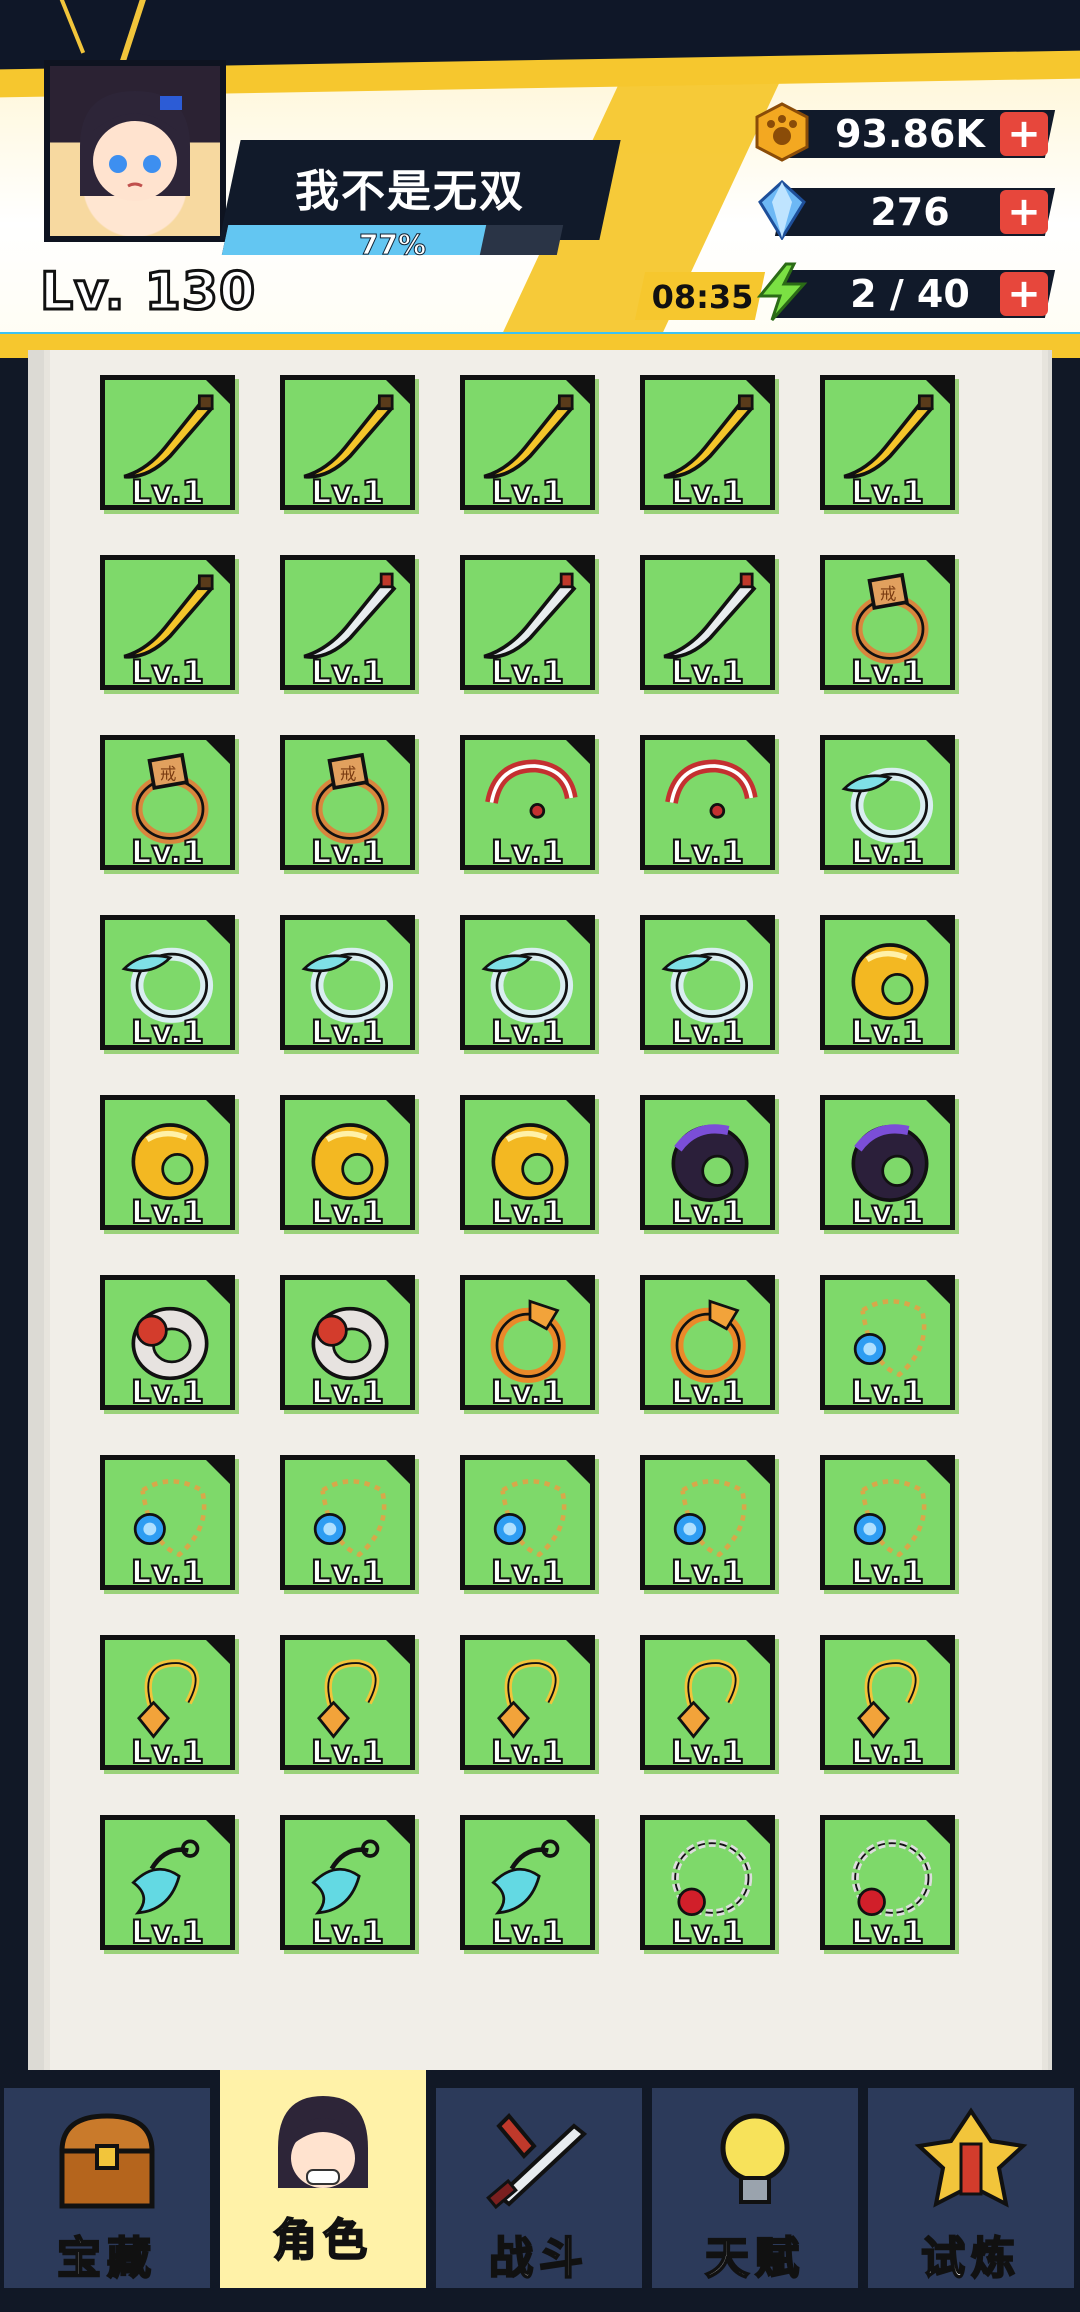 The image size is (1080, 2312). What do you see at coordinates (1024, 212) in the screenshot?
I see `add-gems-button: +` at bounding box center [1024, 212].